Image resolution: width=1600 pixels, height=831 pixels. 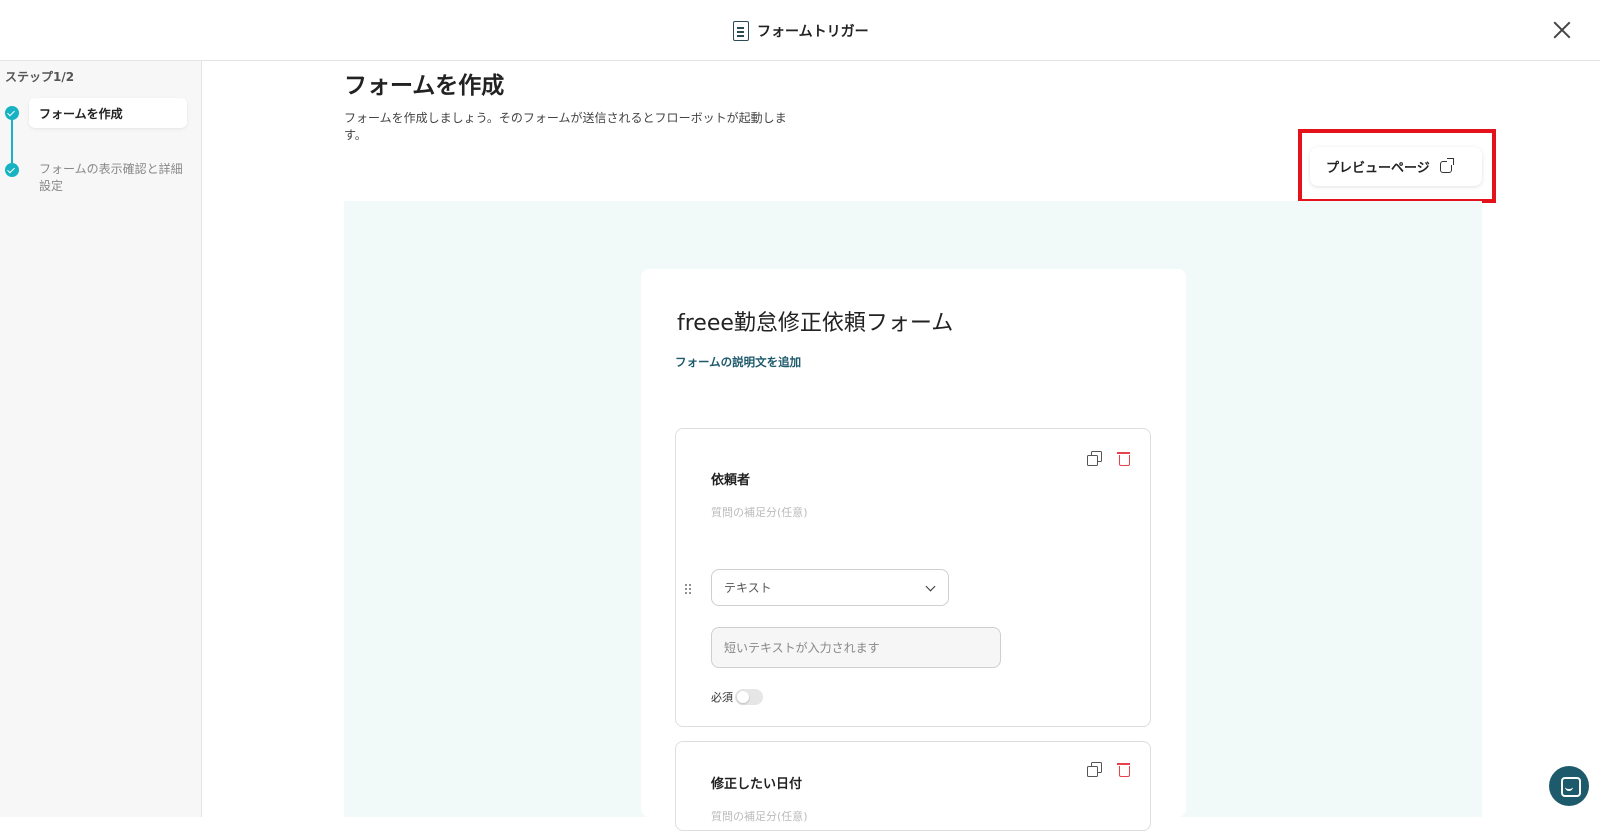 I want to click on chat-icon, so click(x=1569, y=786).